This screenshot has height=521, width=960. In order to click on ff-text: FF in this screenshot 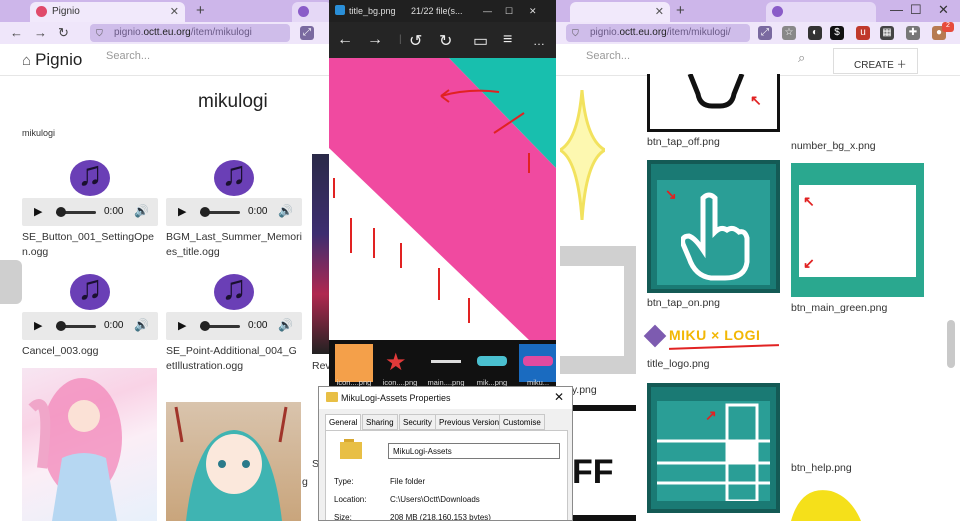, I will do `click(593, 472)`.